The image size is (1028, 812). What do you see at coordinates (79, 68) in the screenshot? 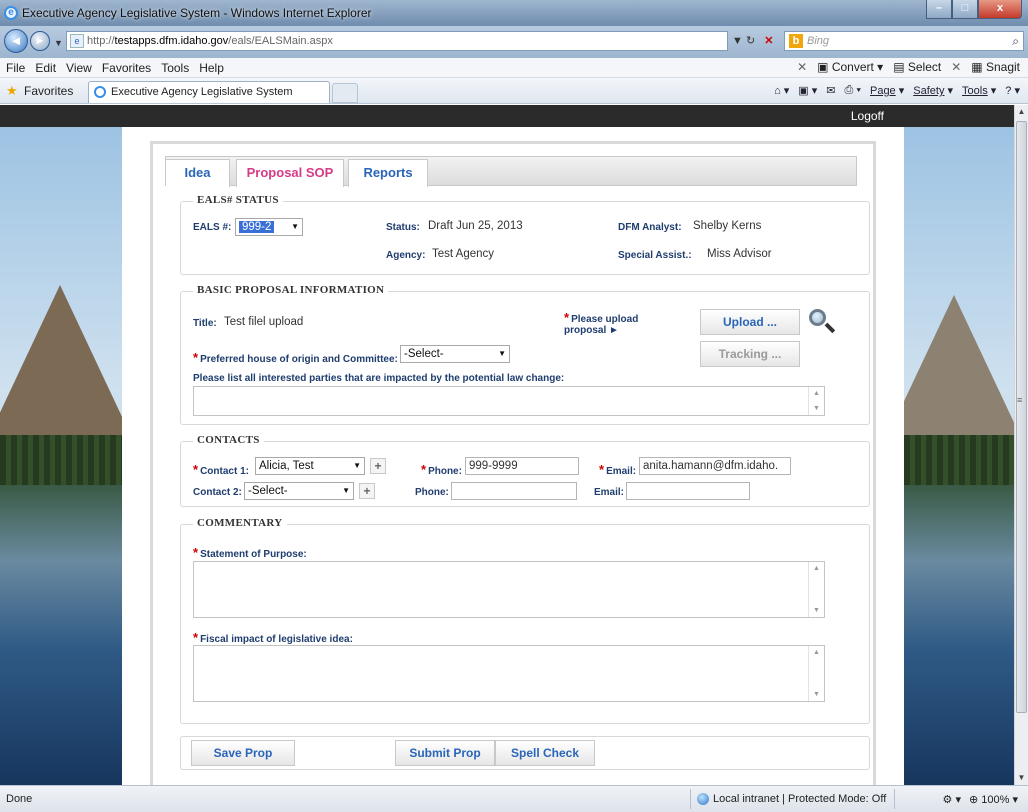
I see `menu-view: View` at bounding box center [79, 68].